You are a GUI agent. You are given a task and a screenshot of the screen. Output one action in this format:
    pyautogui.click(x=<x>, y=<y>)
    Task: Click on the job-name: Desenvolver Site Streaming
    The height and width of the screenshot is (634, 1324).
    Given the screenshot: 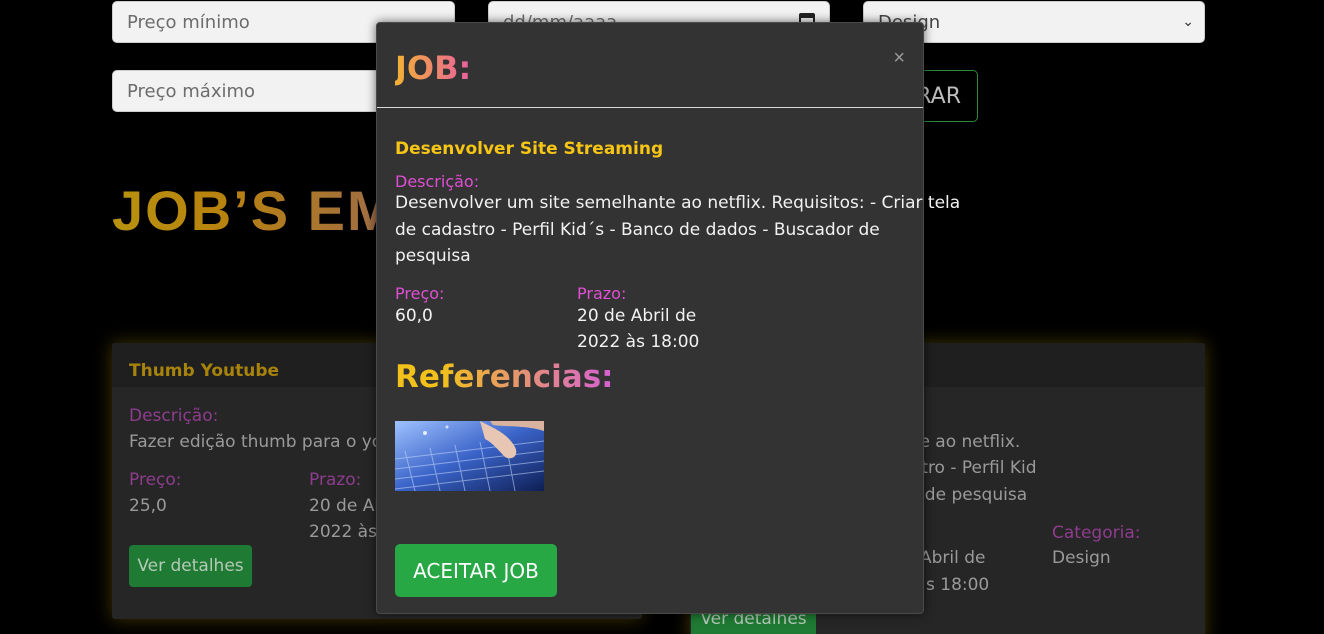 What is the action you would take?
    pyautogui.click(x=529, y=149)
    